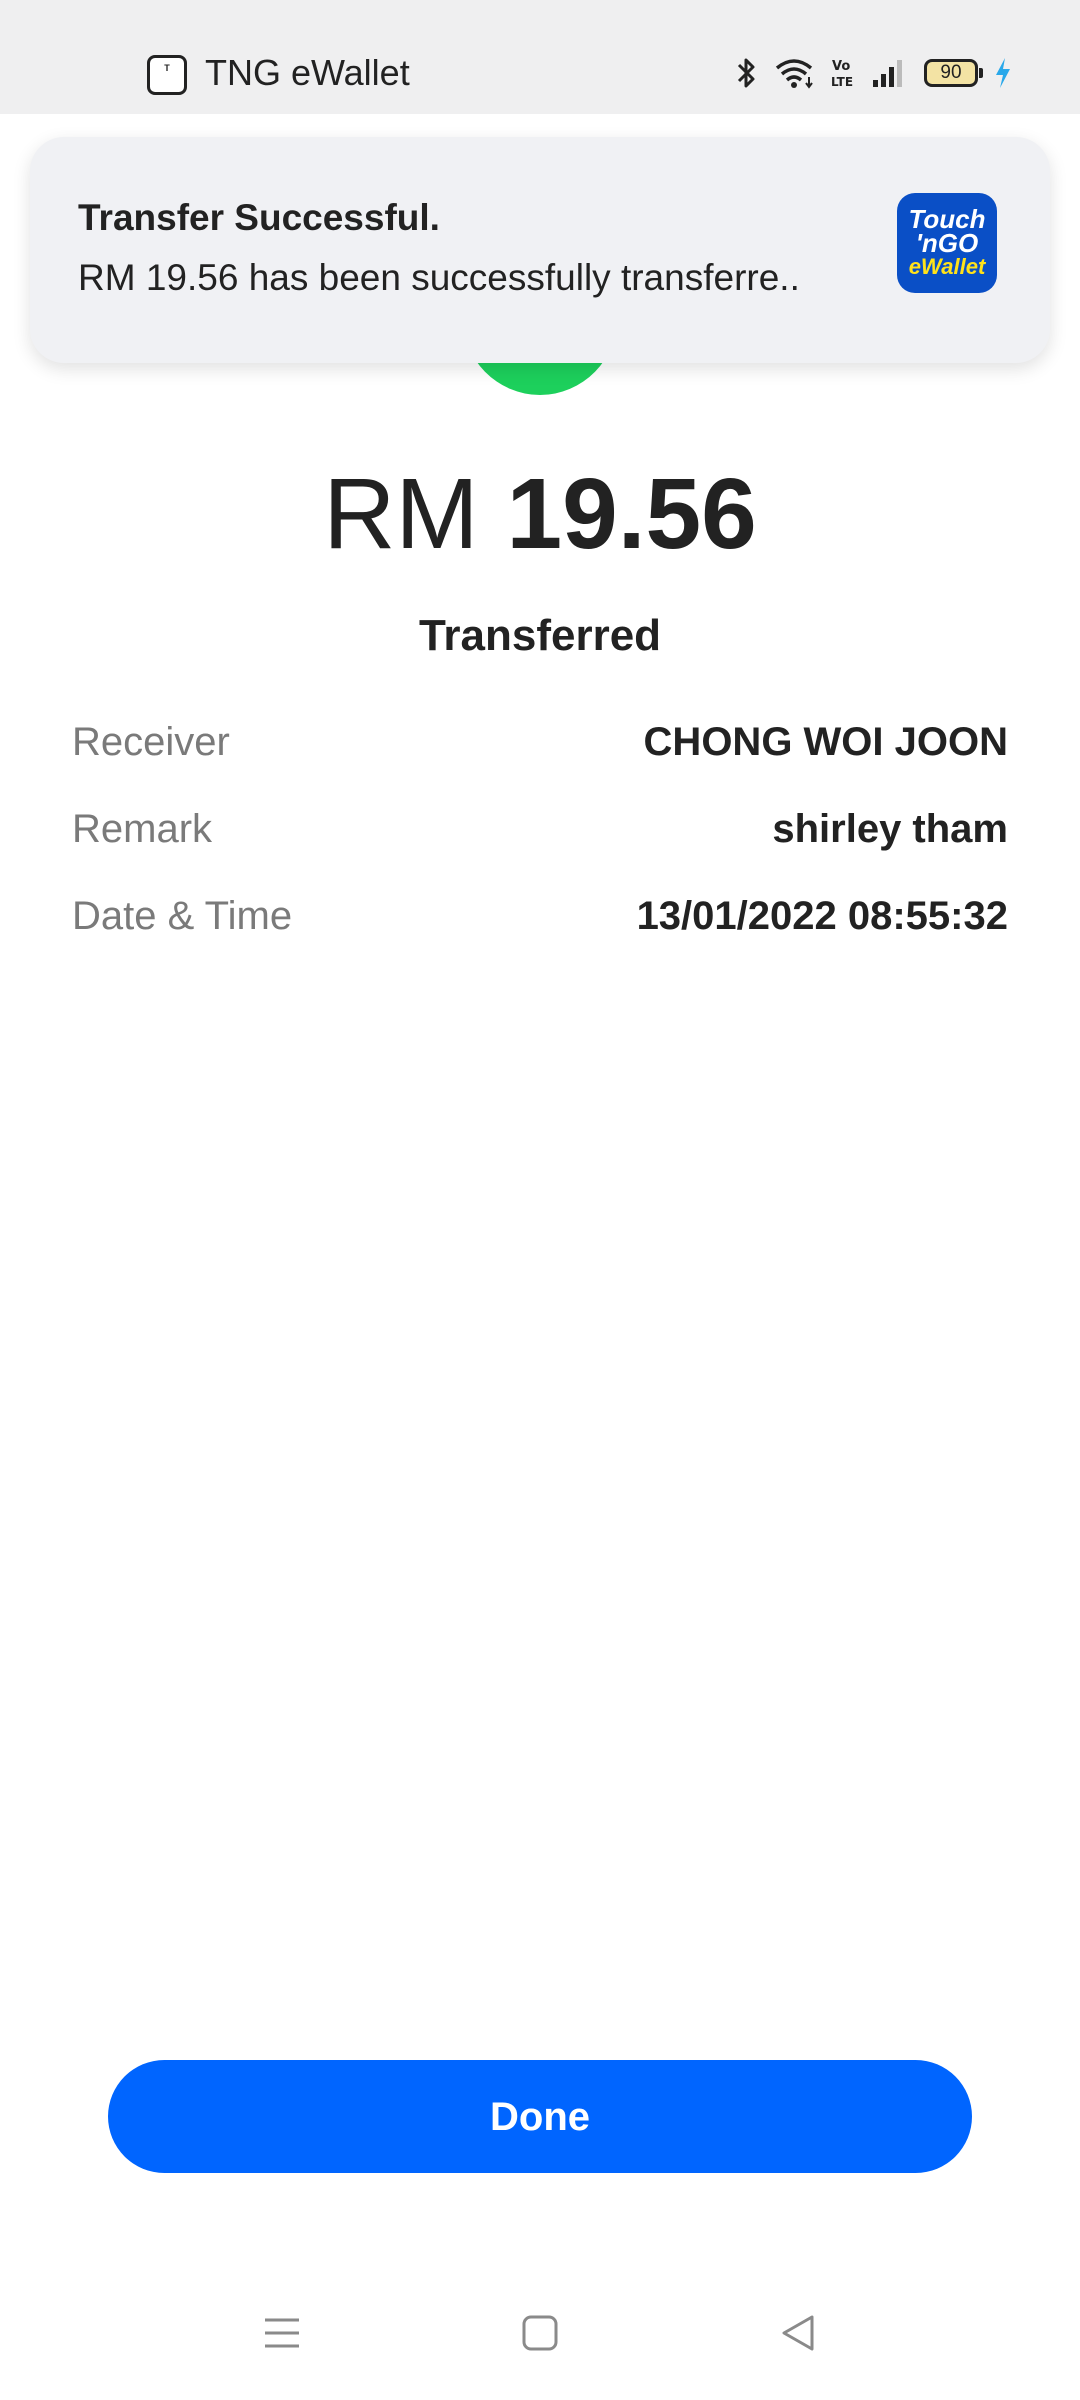  I want to click on transfer-status: Transferred, so click(540, 635).